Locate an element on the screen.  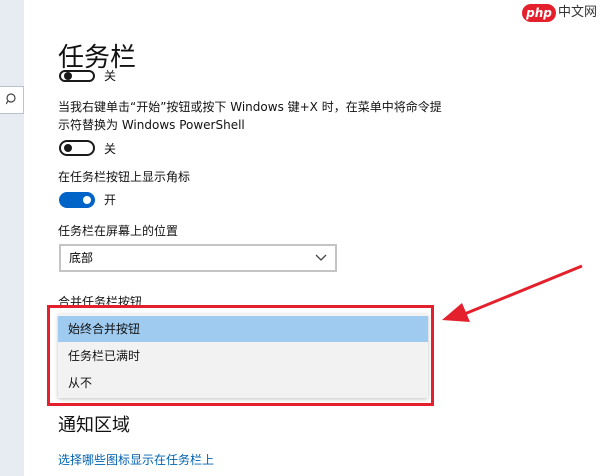
annotation-arrow is located at coordinates (512, 293).